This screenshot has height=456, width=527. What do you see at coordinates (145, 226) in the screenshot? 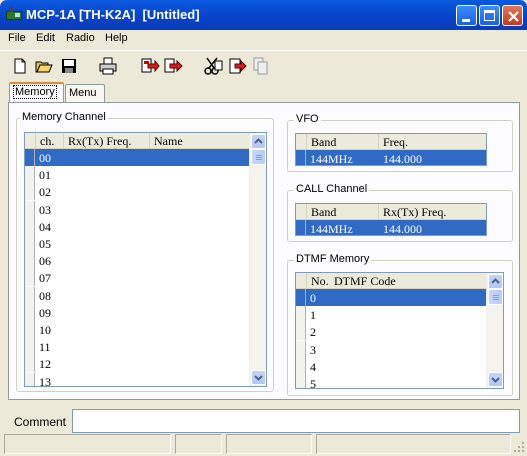
I see `memory-channel-row: 04` at bounding box center [145, 226].